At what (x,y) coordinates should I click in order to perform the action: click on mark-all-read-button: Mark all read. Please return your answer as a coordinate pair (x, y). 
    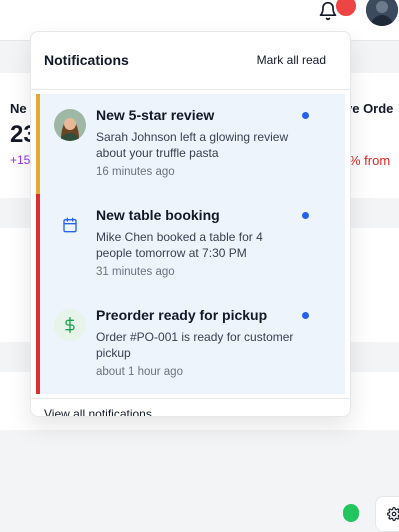
    Looking at the image, I should click on (291, 60).